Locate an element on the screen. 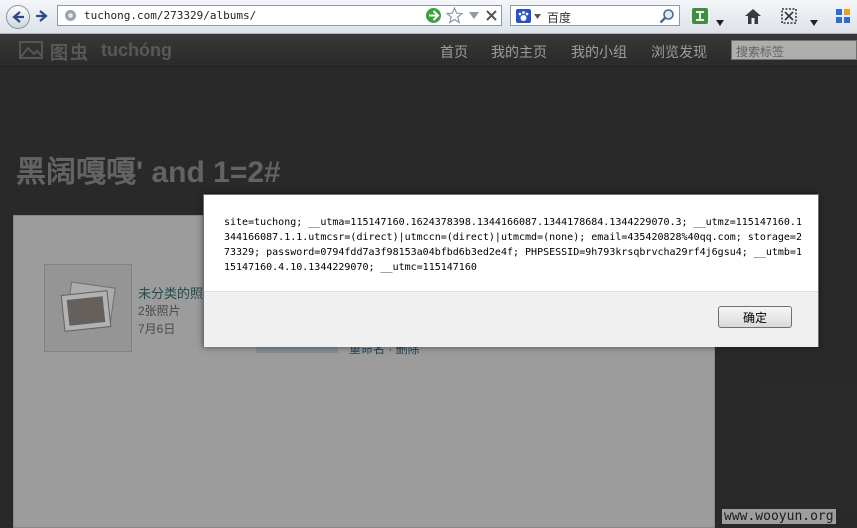 The height and width of the screenshot is (528, 857). translate-icon is located at coordinates (700, 16).